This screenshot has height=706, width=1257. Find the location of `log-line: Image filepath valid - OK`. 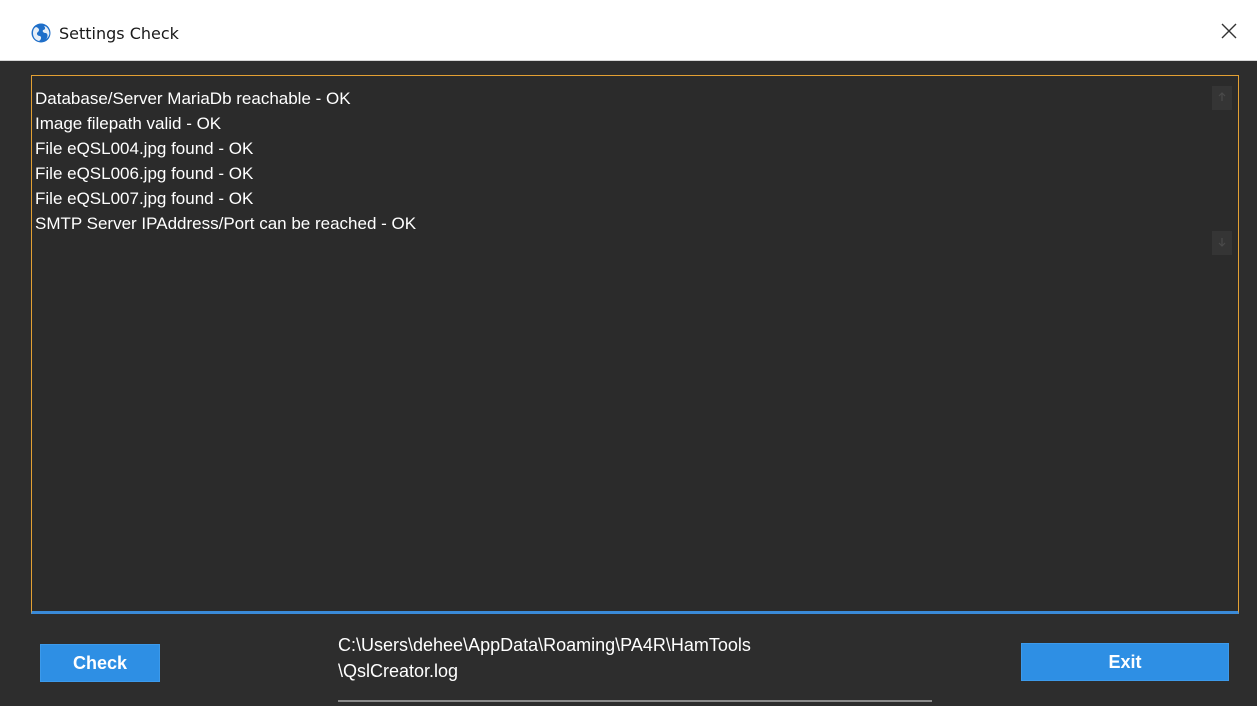

log-line: Image filepath valid - OK is located at coordinates (128, 123).